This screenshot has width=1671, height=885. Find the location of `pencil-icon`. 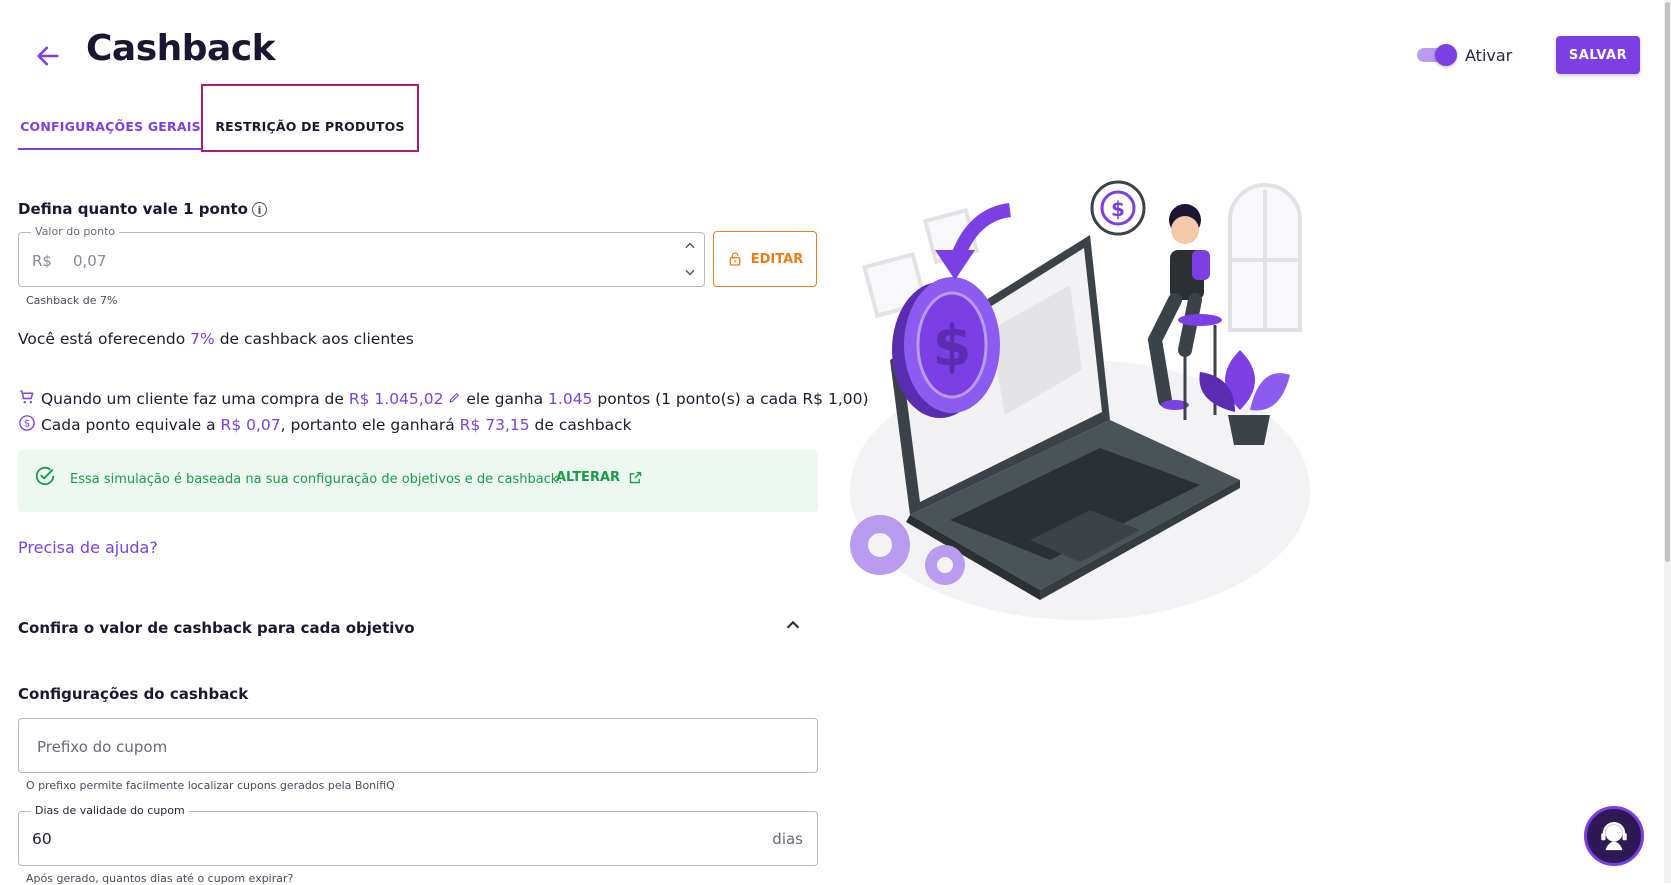

pencil-icon is located at coordinates (454, 397).